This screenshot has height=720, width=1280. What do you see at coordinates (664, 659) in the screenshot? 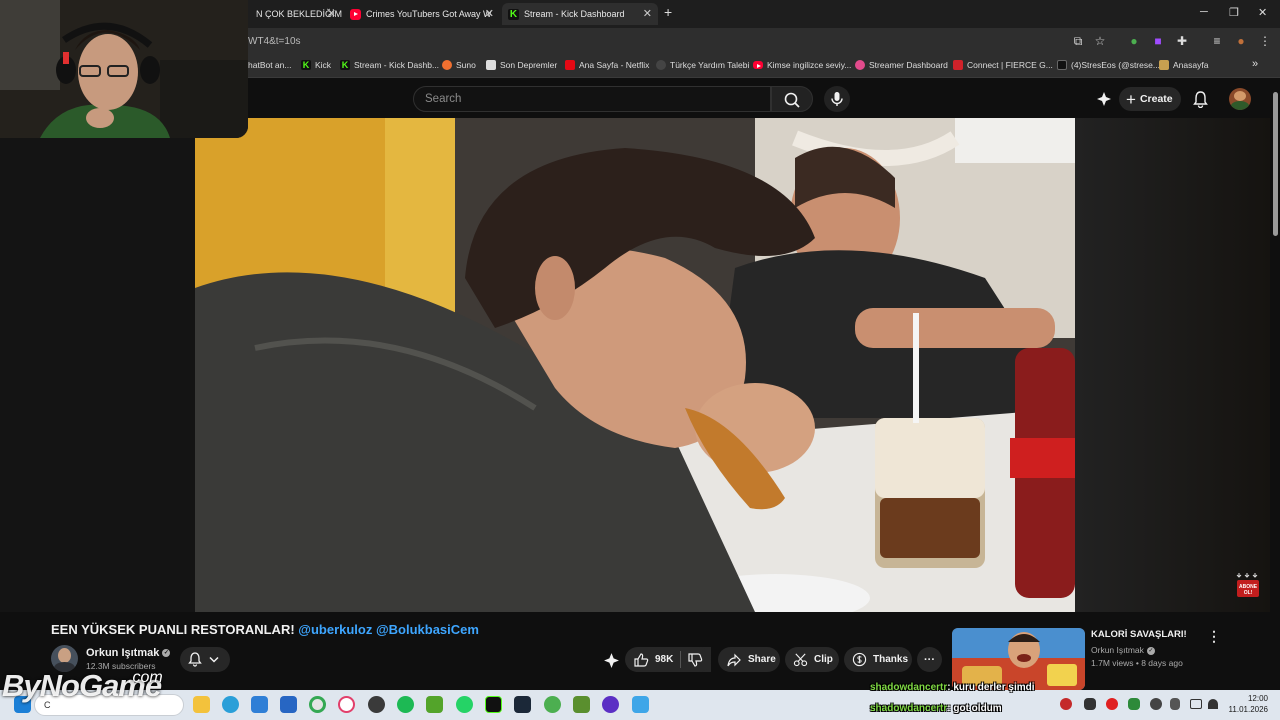
I see `like-count: 98K` at bounding box center [664, 659].